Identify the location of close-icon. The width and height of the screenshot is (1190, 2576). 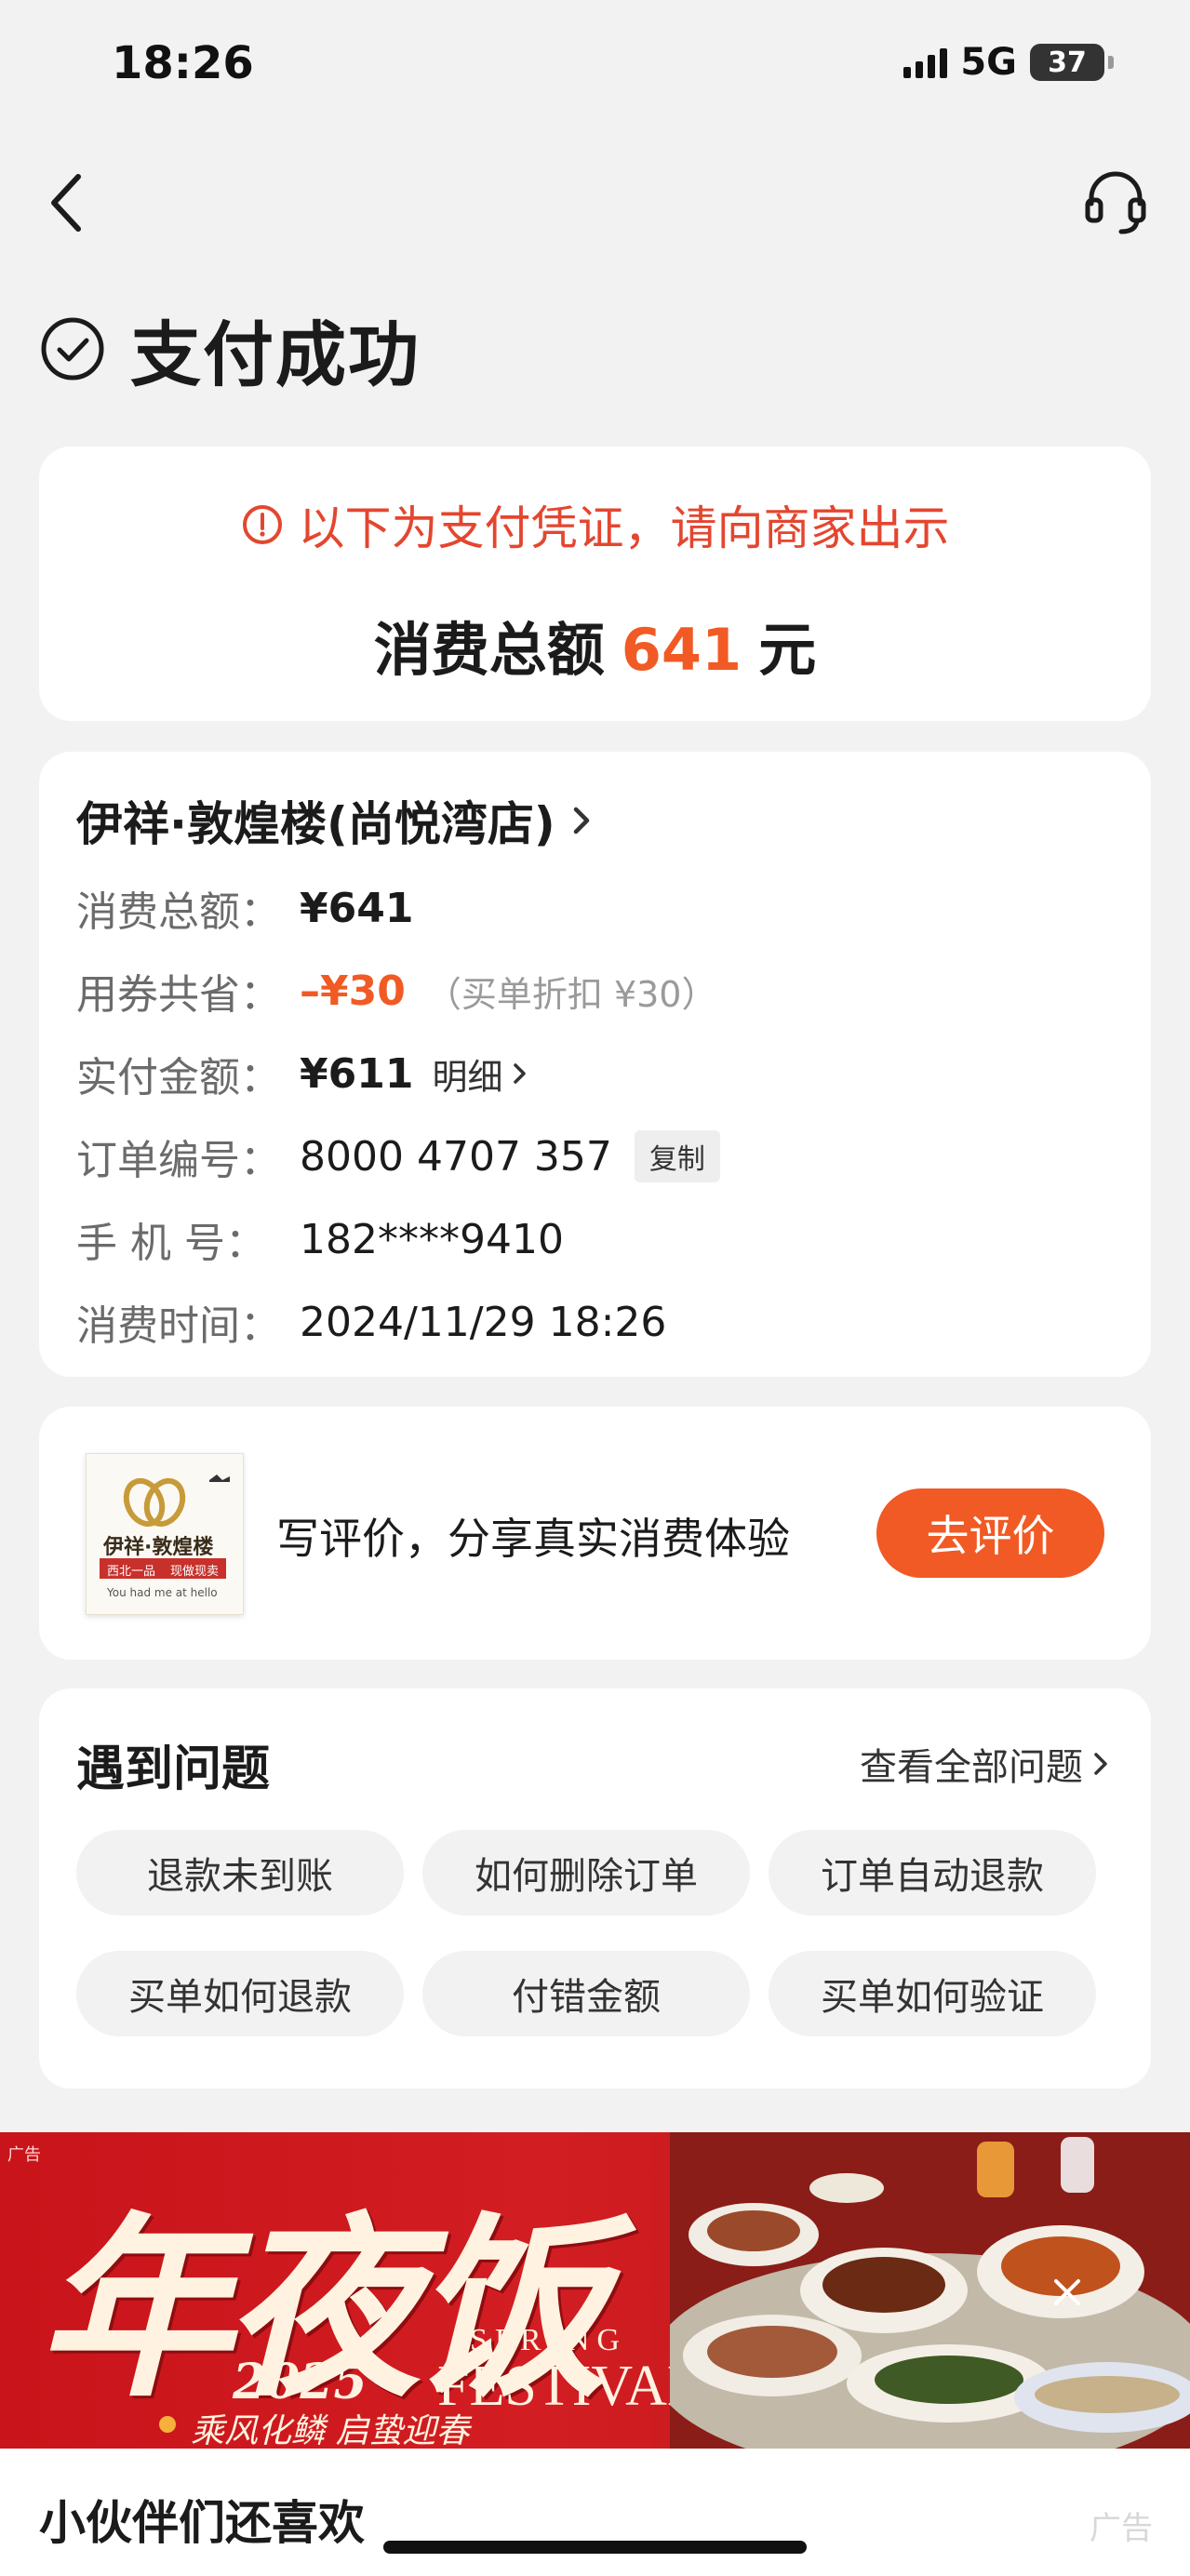
(1067, 2292).